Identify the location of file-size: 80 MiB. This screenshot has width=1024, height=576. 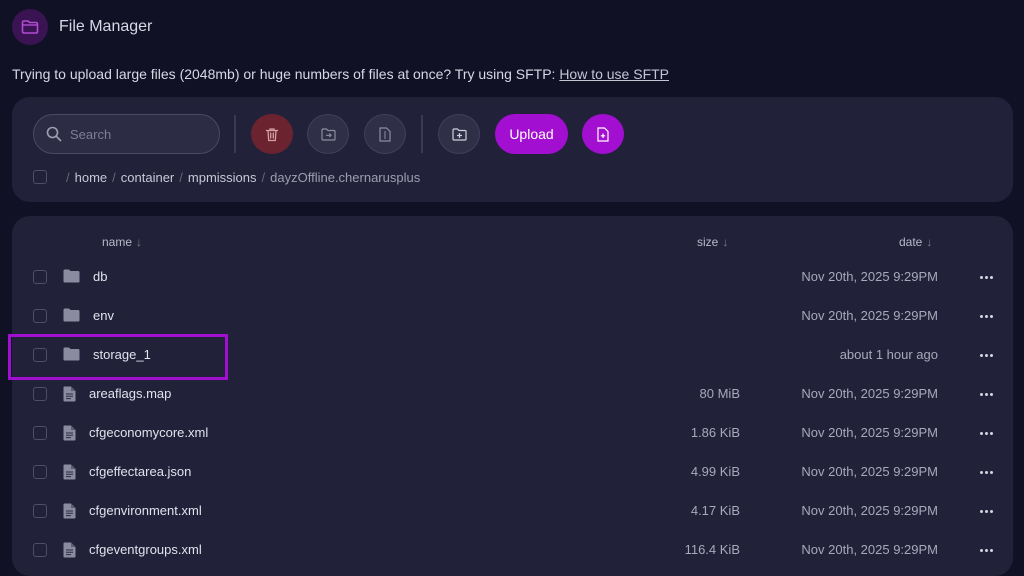
(719, 393).